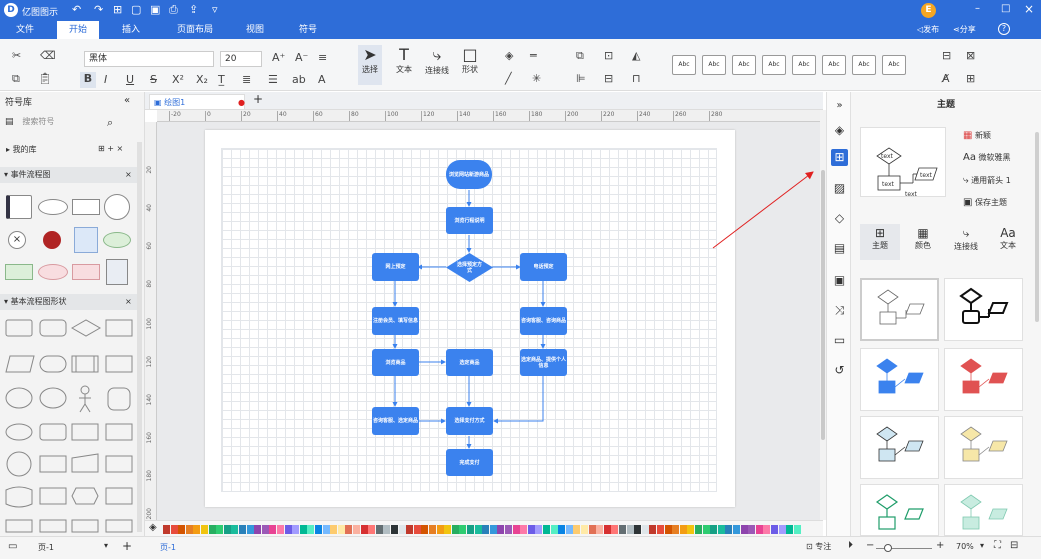 The height and width of the screenshot is (559, 1041). Describe the element at coordinates (469, 174) in the screenshot. I see `flow-node-start: 浏览网站新游商品` at that location.